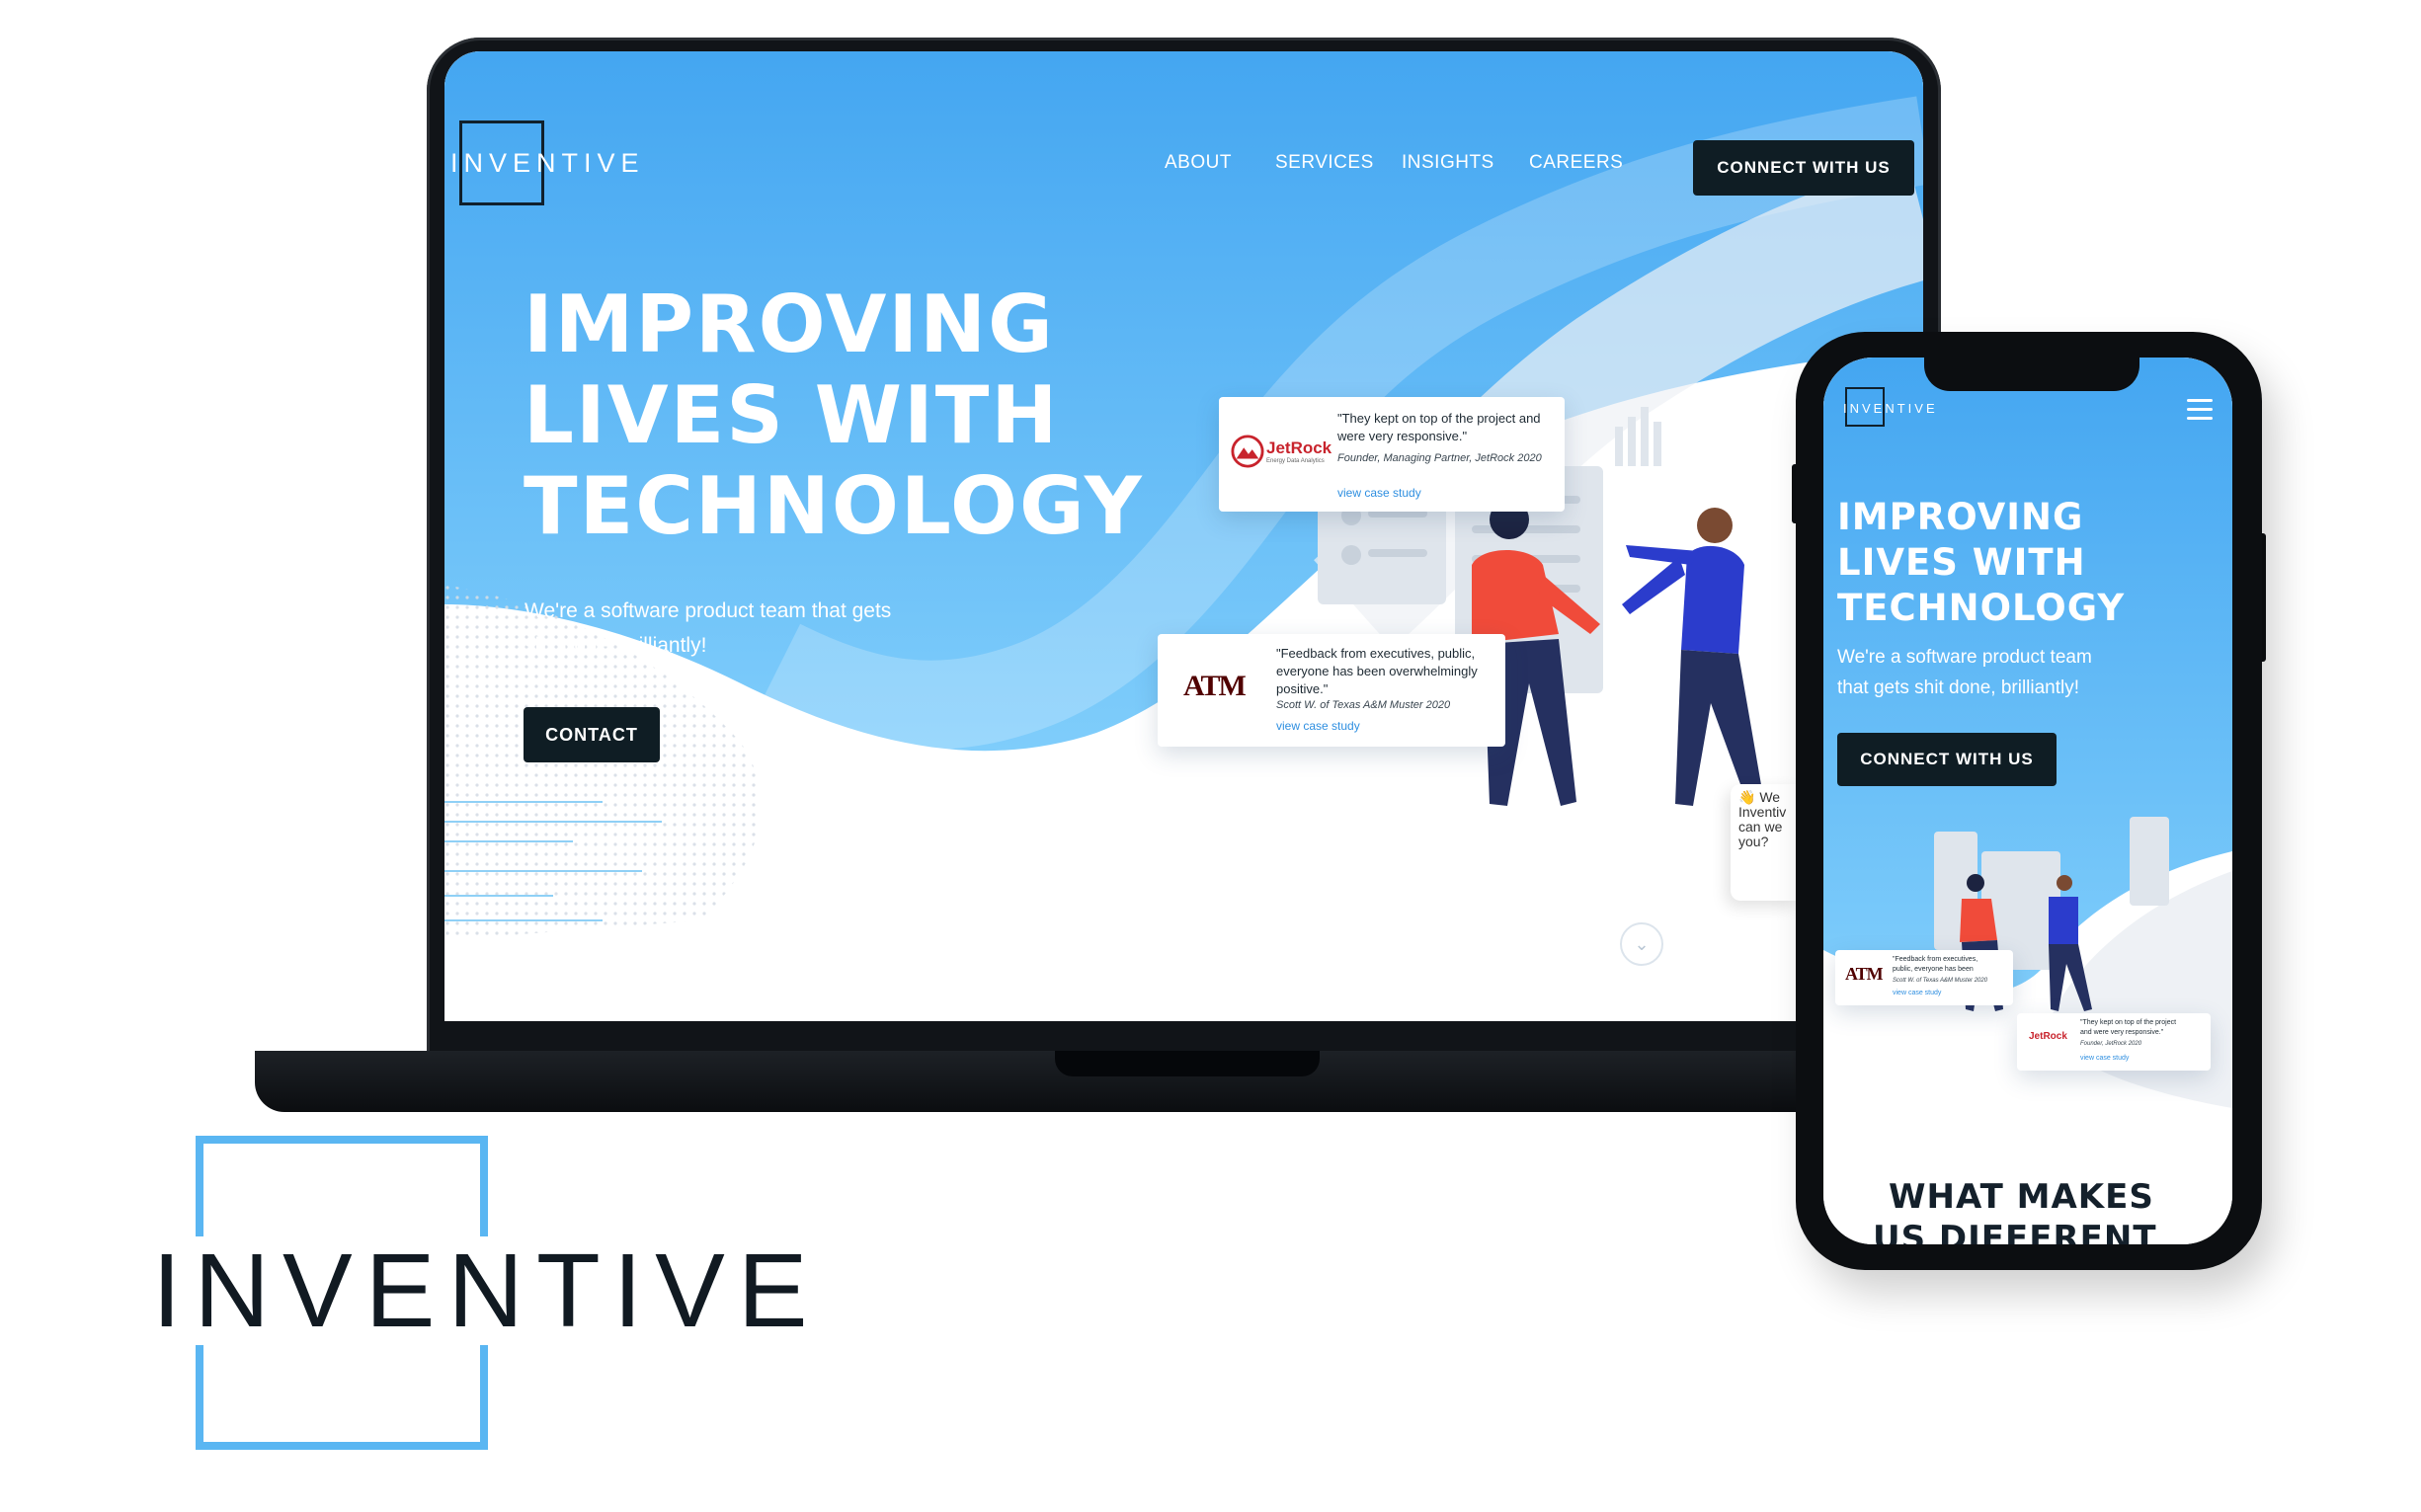  What do you see at coordinates (2015, 1232) in the screenshot?
I see `mobile-section-heading-line-2: US DIFFERENT` at bounding box center [2015, 1232].